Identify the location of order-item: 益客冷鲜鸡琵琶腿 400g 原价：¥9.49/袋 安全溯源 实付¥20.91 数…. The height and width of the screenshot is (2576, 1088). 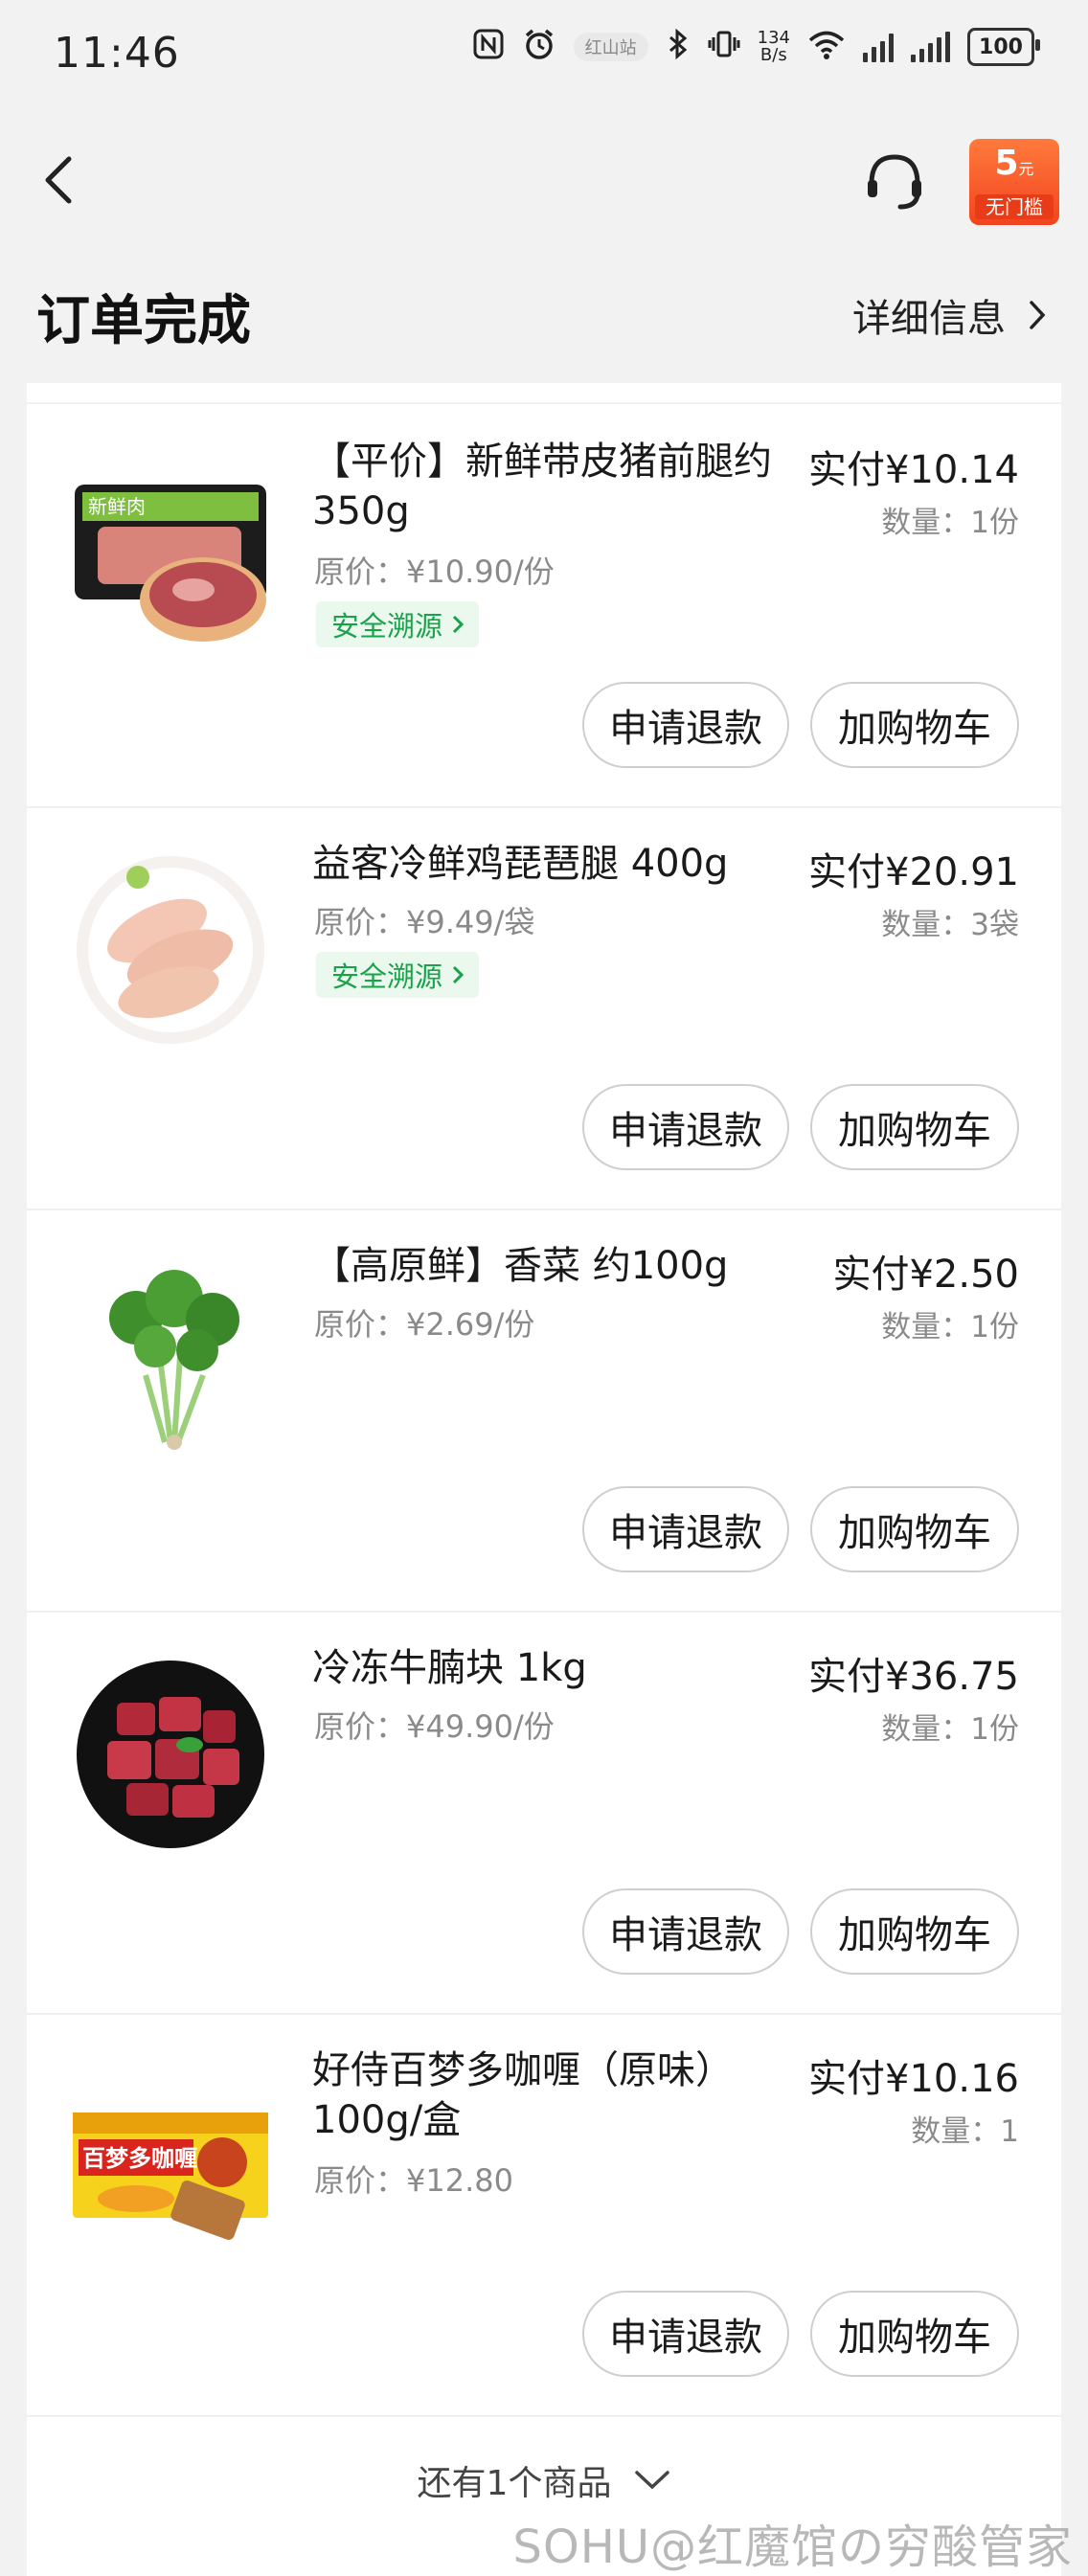
(544, 1008).